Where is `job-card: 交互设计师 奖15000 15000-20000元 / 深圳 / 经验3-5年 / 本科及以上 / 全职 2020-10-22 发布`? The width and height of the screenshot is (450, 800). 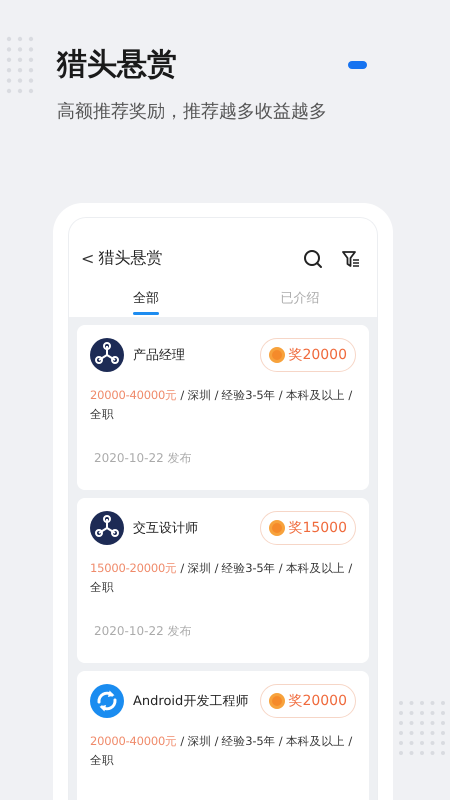 job-card: 交互设计师 奖15000 15000-20000元 / 深圳 / 经验3-5年 / 本科及以上 / 全职 2020-10-22 发布 is located at coordinates (223, 580).